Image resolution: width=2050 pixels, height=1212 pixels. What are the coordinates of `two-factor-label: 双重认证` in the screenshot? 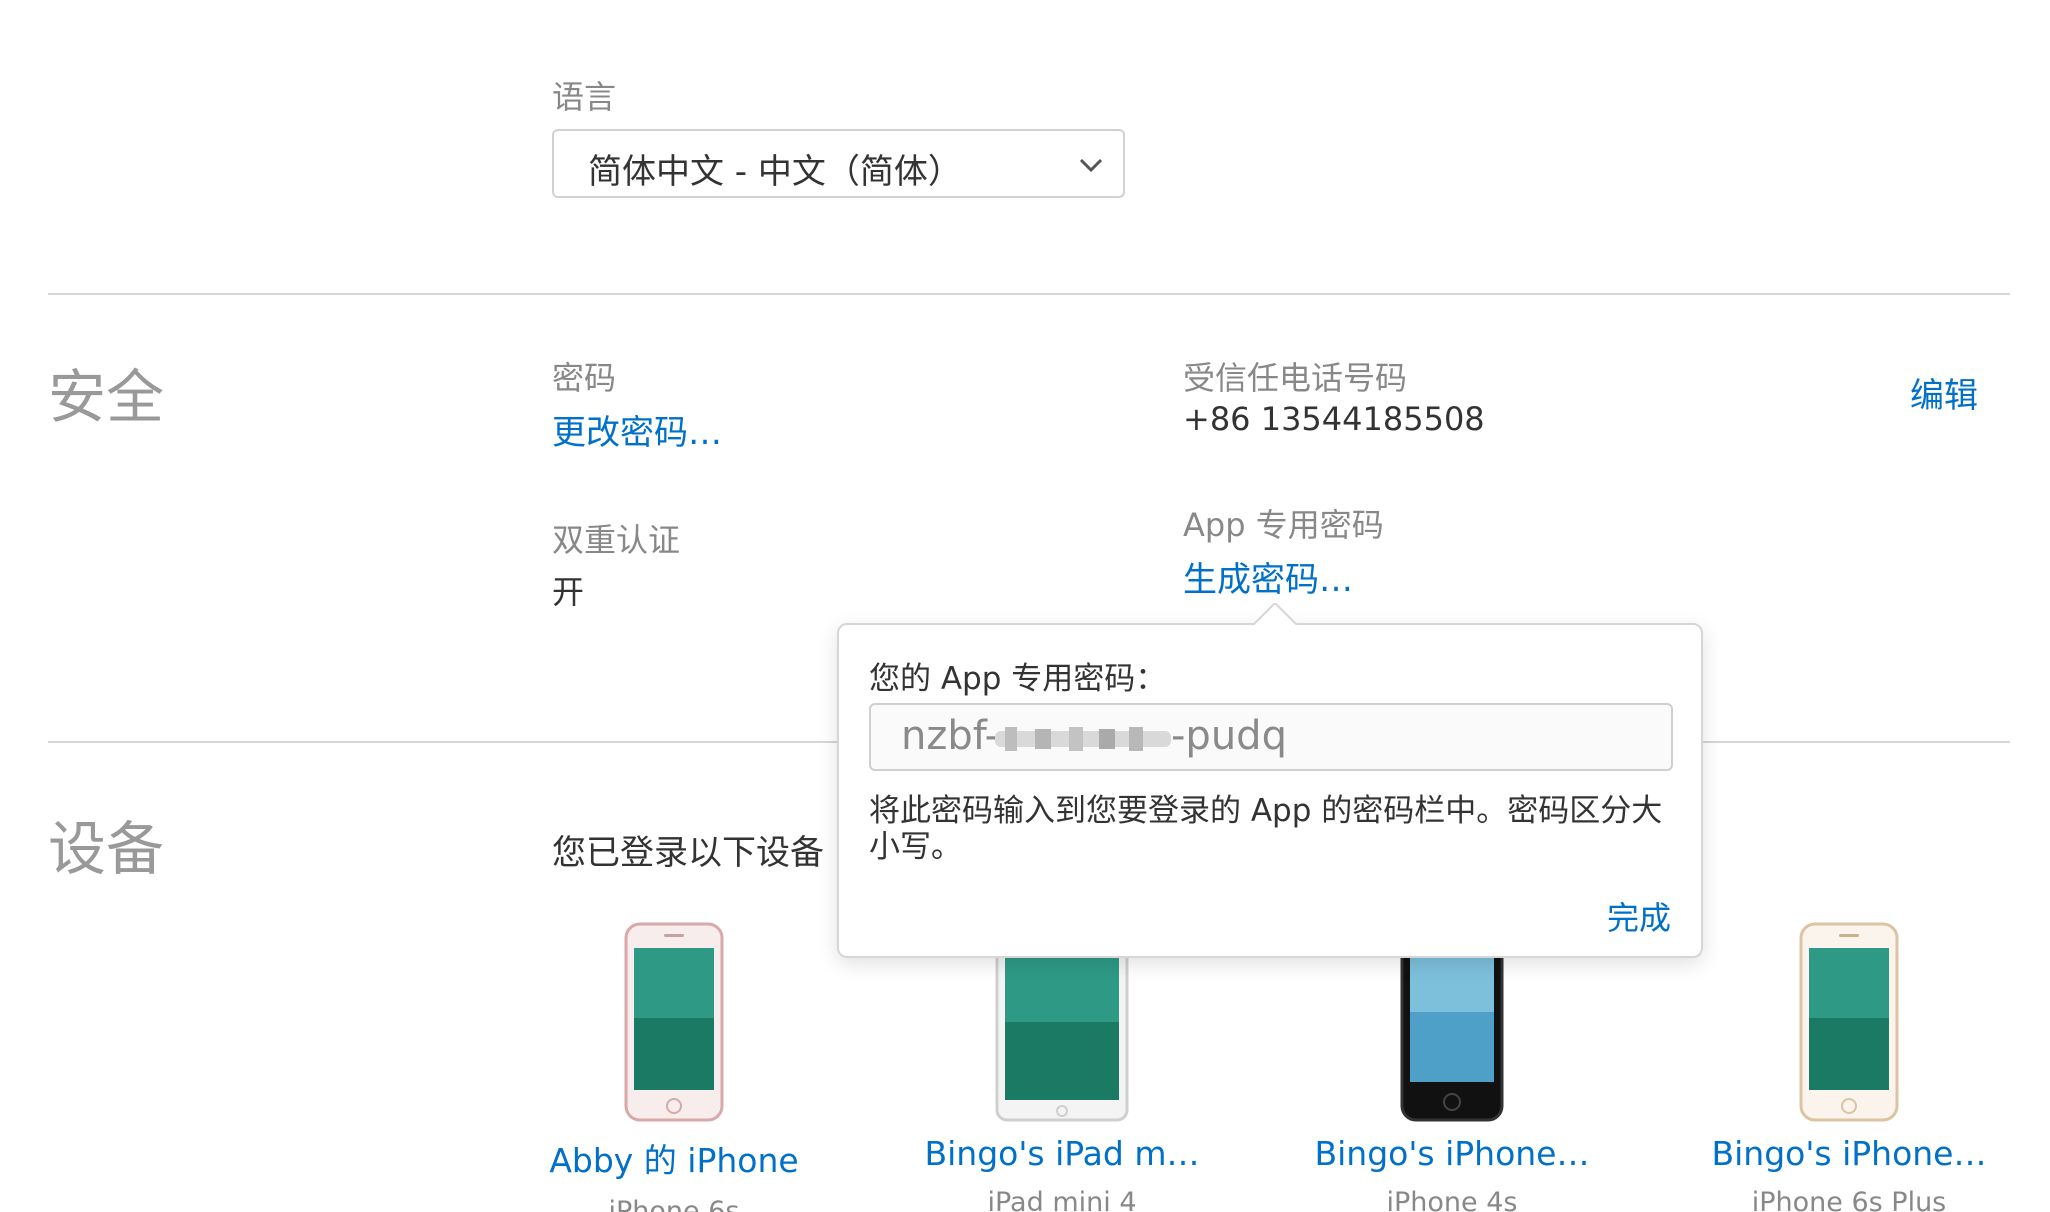 It's located at (616, 540).